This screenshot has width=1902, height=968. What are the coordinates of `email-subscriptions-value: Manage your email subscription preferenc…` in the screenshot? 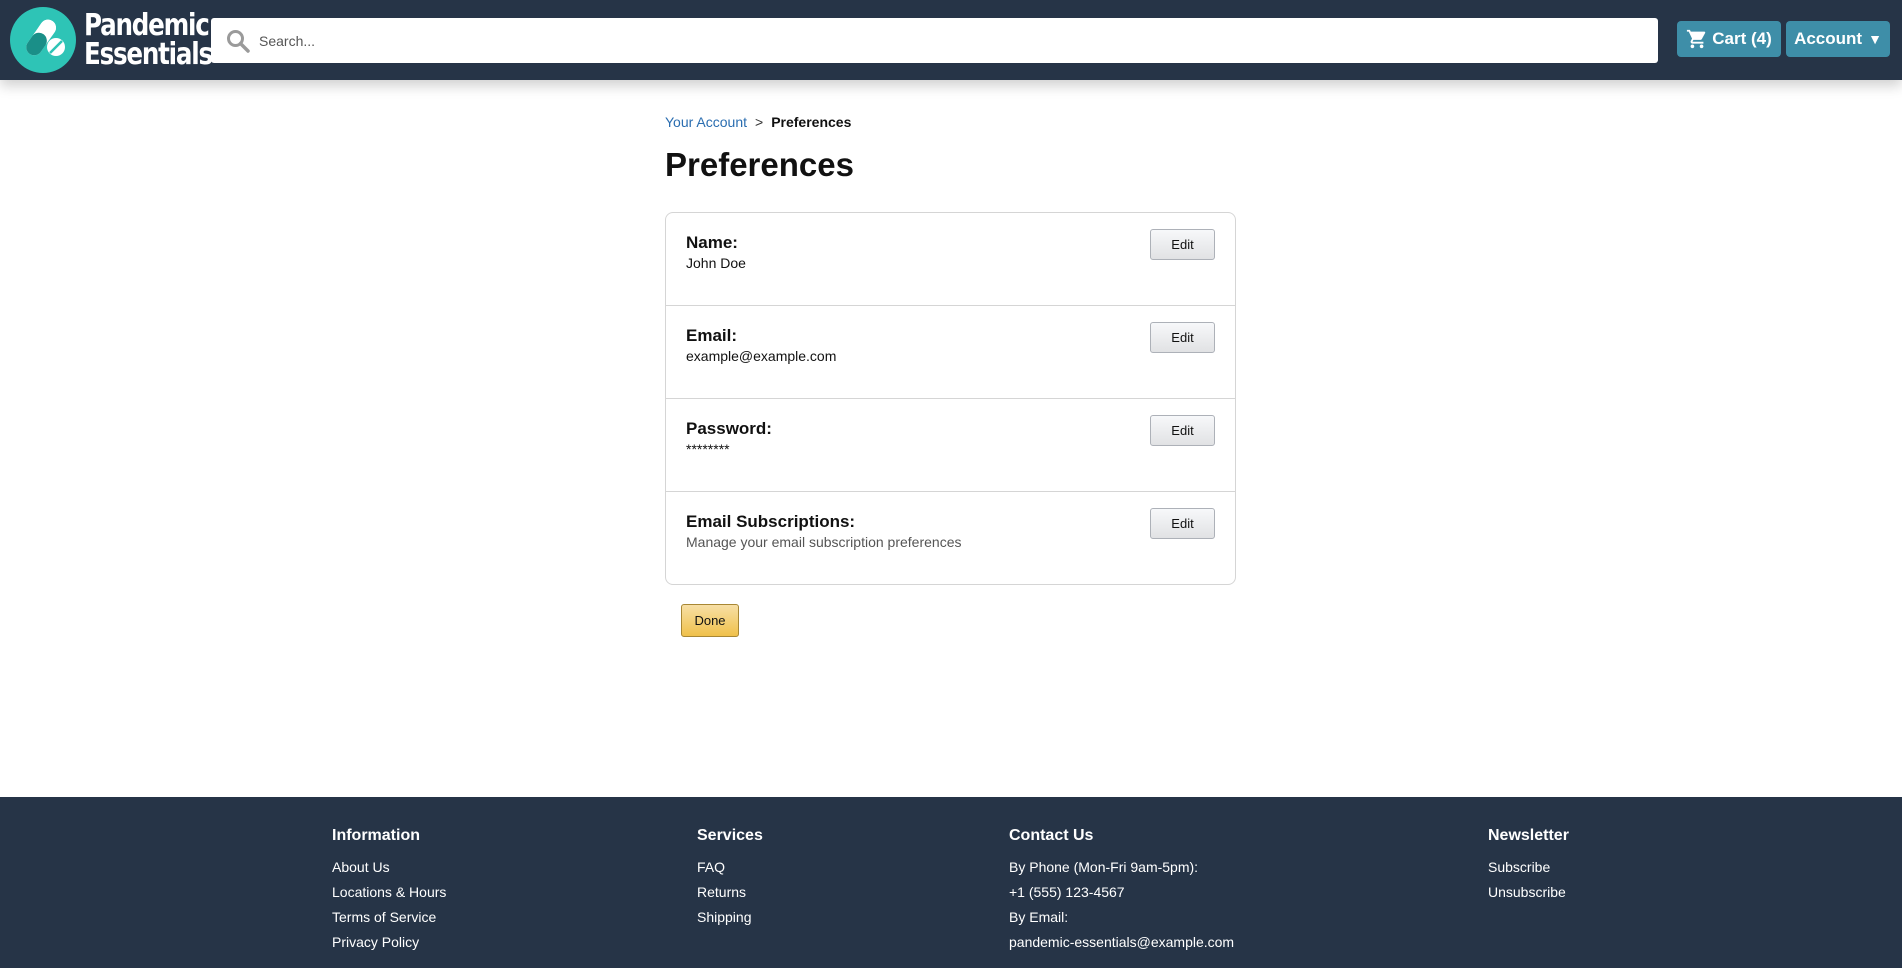 It's located at (824, 542).